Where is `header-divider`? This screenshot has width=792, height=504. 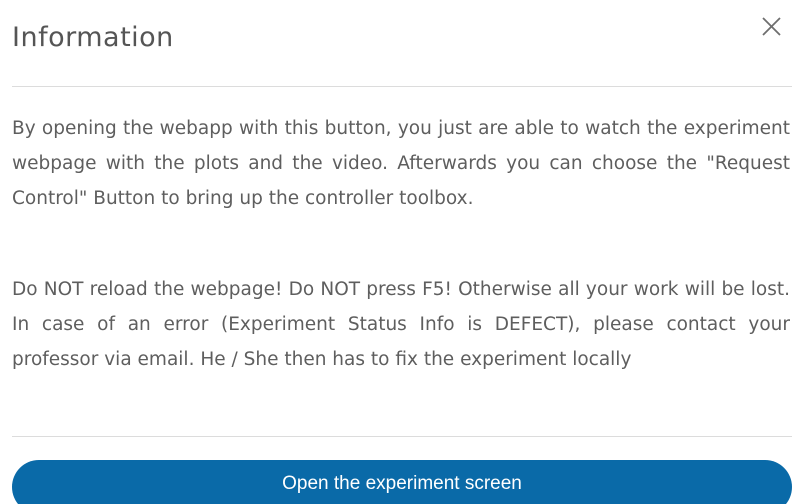 header-divider is located at coordinates (402, 86).